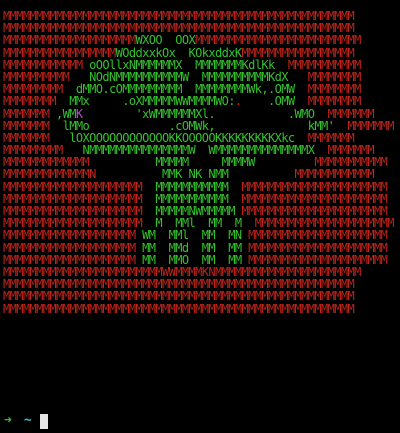 This screenshot has width=400, height=433. I want to click on shell-prompt: ➜ ~, so click(26, 421).